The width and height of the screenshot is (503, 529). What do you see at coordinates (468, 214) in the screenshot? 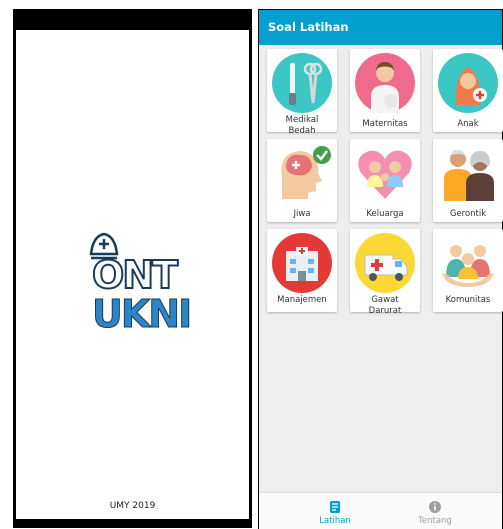
I see `category-label: Gerontik` at bounding box center [468, 214].